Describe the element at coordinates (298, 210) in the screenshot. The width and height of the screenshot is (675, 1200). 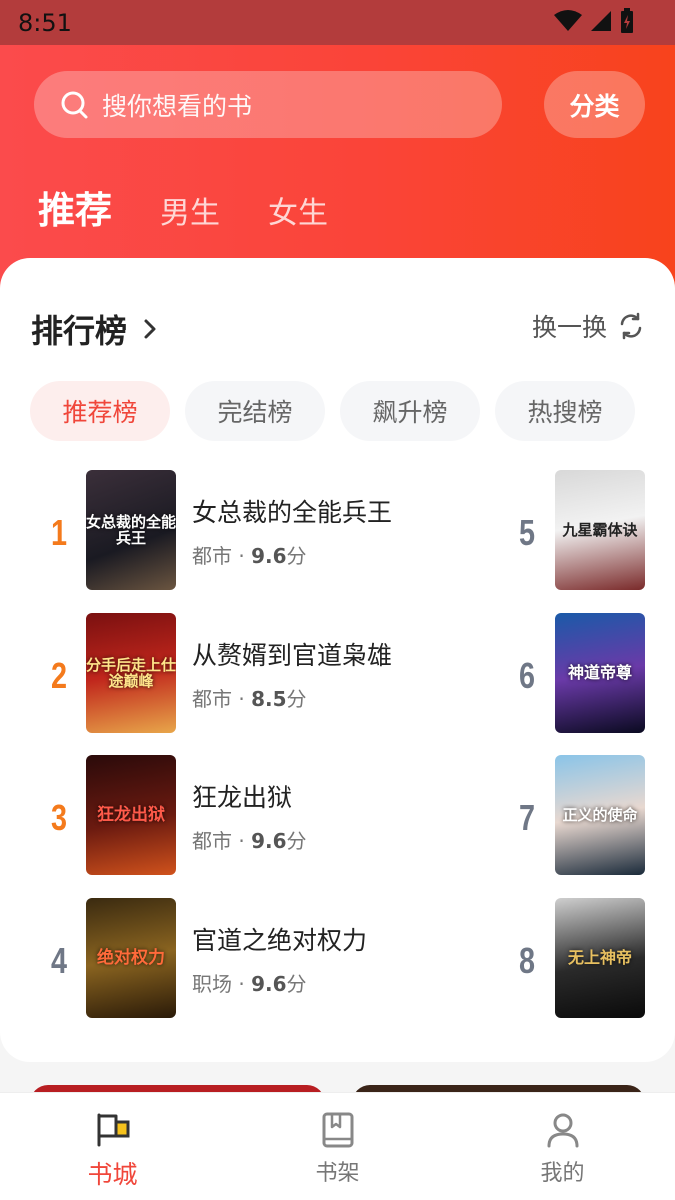
I see `tab-female: 女生` at that location.